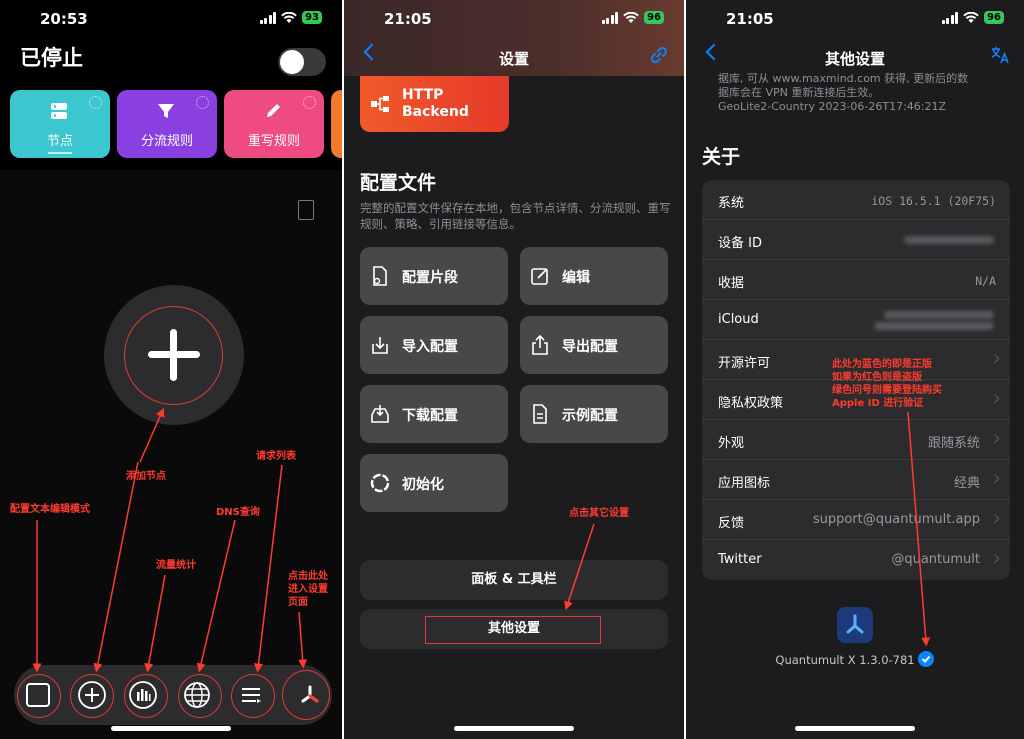  Describe the element at coordinates (50, 509) in the screenshot. I see `annotation-text-edit: 配置文本编辑模式` at that location.